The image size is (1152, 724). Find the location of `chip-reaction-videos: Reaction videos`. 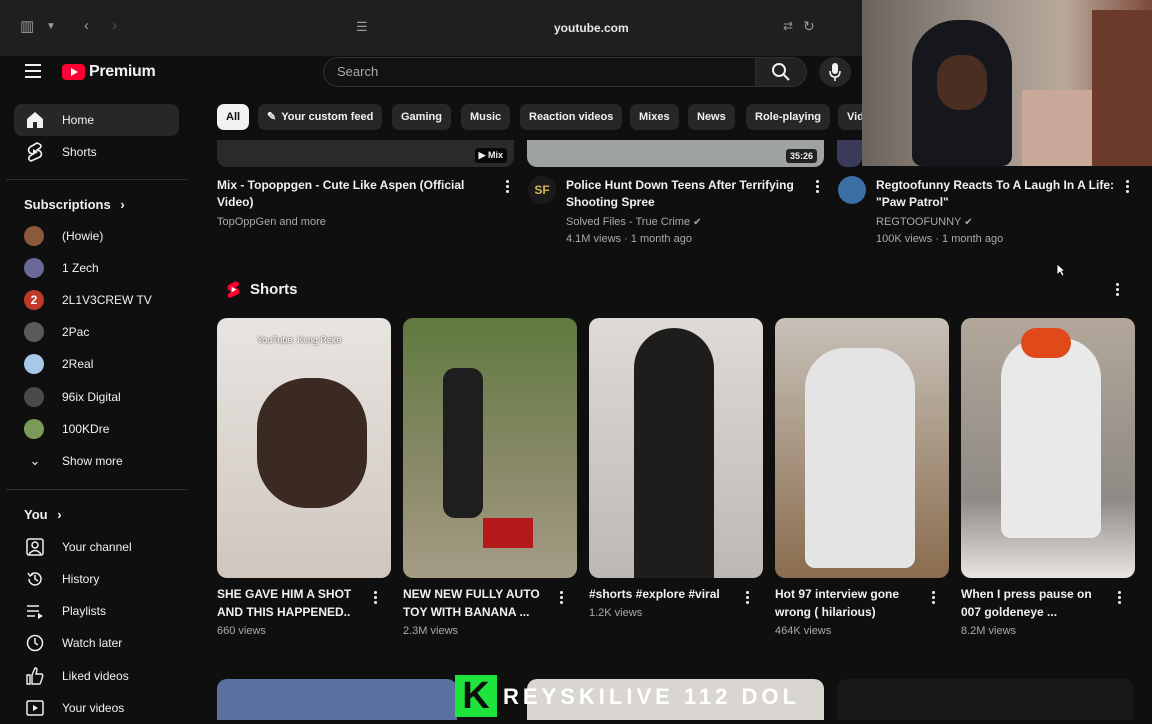

chip-reaction-videos: Reaction videos is located at coordinates (571, 117).